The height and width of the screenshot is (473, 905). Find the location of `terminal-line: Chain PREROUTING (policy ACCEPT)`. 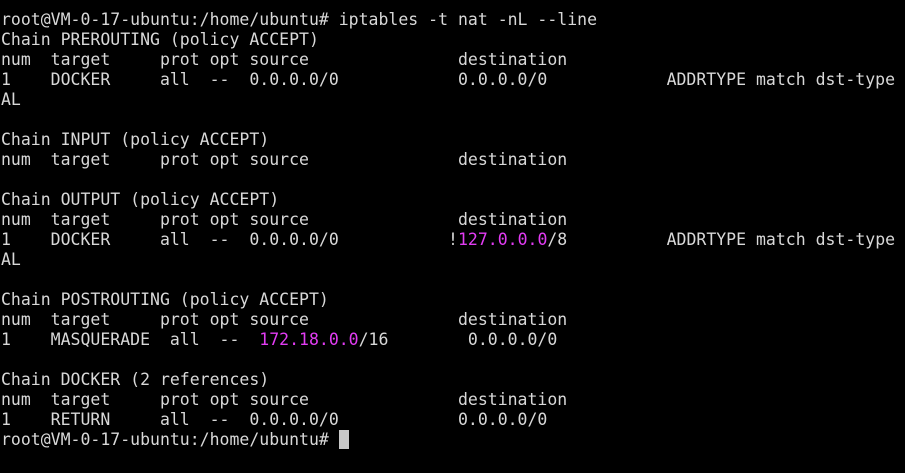

terminal-line: Chain PREROUTING (policy ACCEPT) is located at coordinates (453, 40).